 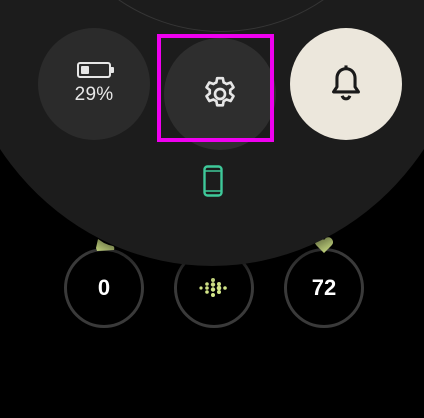 What do you see at coordinates (94, 94) in the screenshot?
I see `battery-percent: 29%` at bounding box center [94, 94].